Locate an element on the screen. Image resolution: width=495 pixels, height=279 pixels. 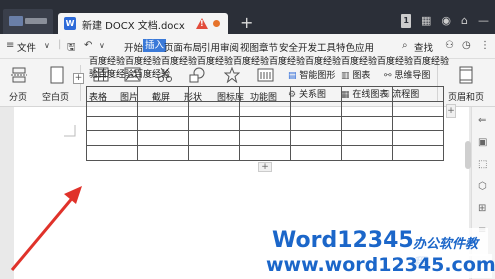
blank-page-button: 空白页 is located at coordinates (58, 83).